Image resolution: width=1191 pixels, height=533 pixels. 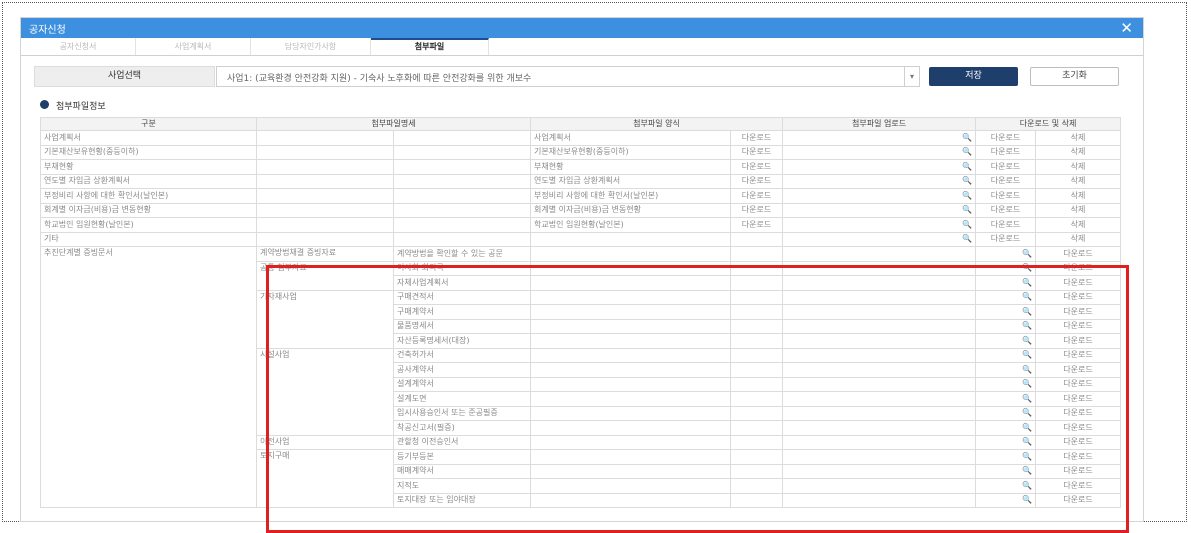 What do you see at coordinates (462, 384) in the screenshot?
I see `proof-item-name: 설계계약서` at bounding box center [462, 384].